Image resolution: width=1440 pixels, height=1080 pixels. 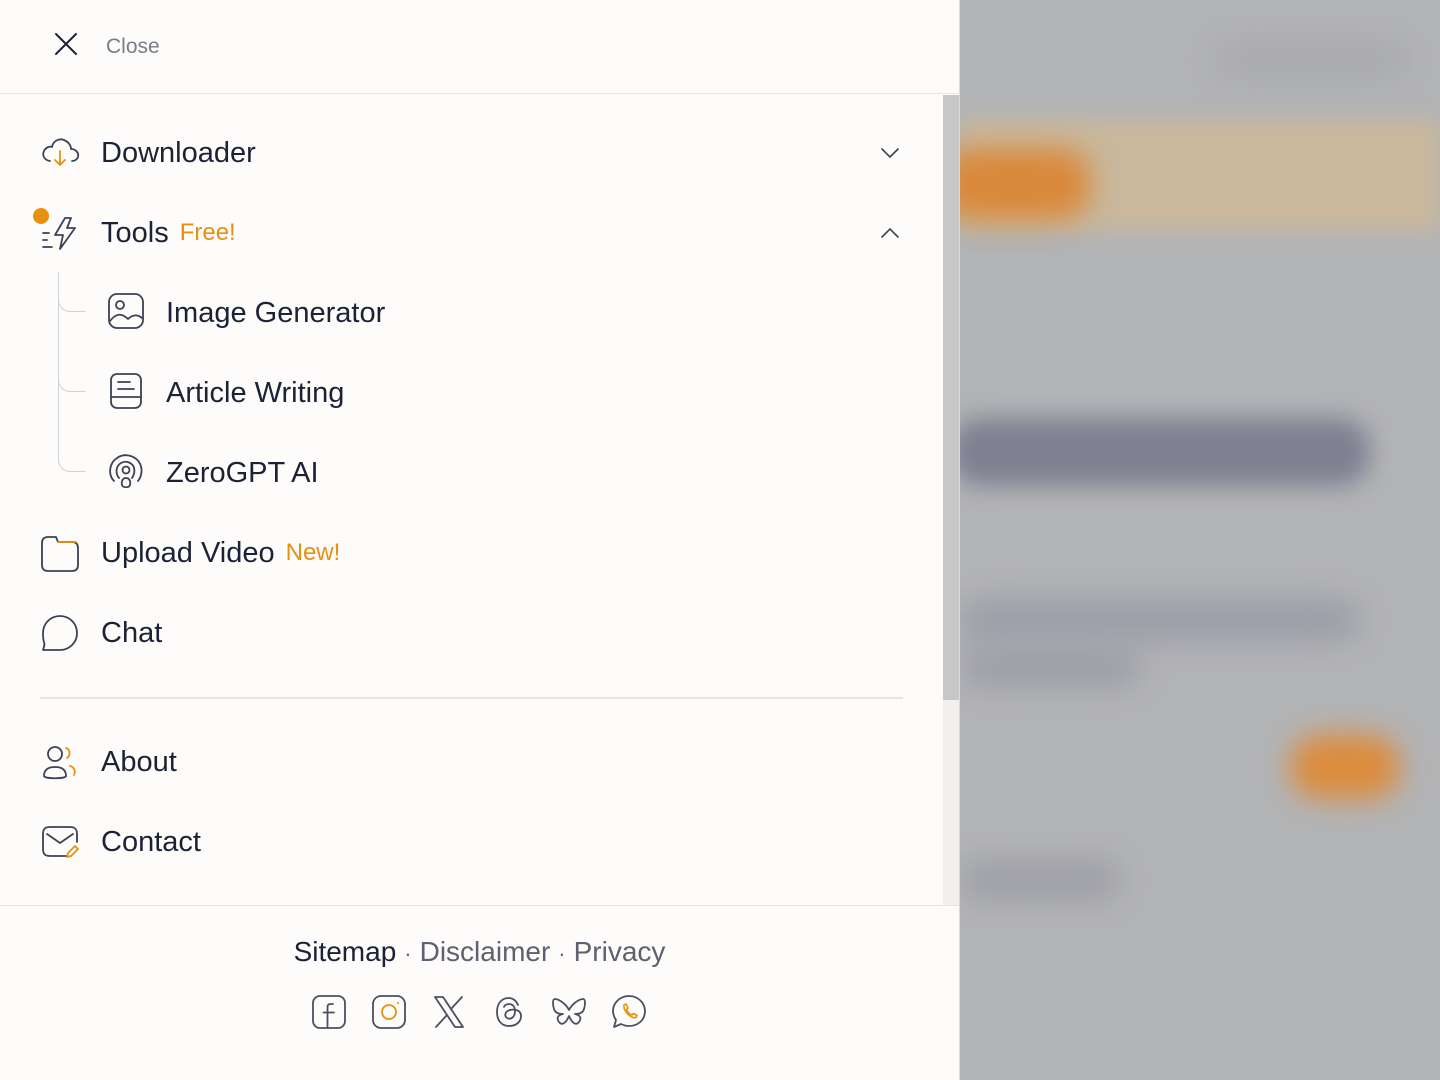 What do you see at coordinates (135, 232) in the screenshot?
I see `menu-label-tools: Tools` at bounding box center [135, 232].